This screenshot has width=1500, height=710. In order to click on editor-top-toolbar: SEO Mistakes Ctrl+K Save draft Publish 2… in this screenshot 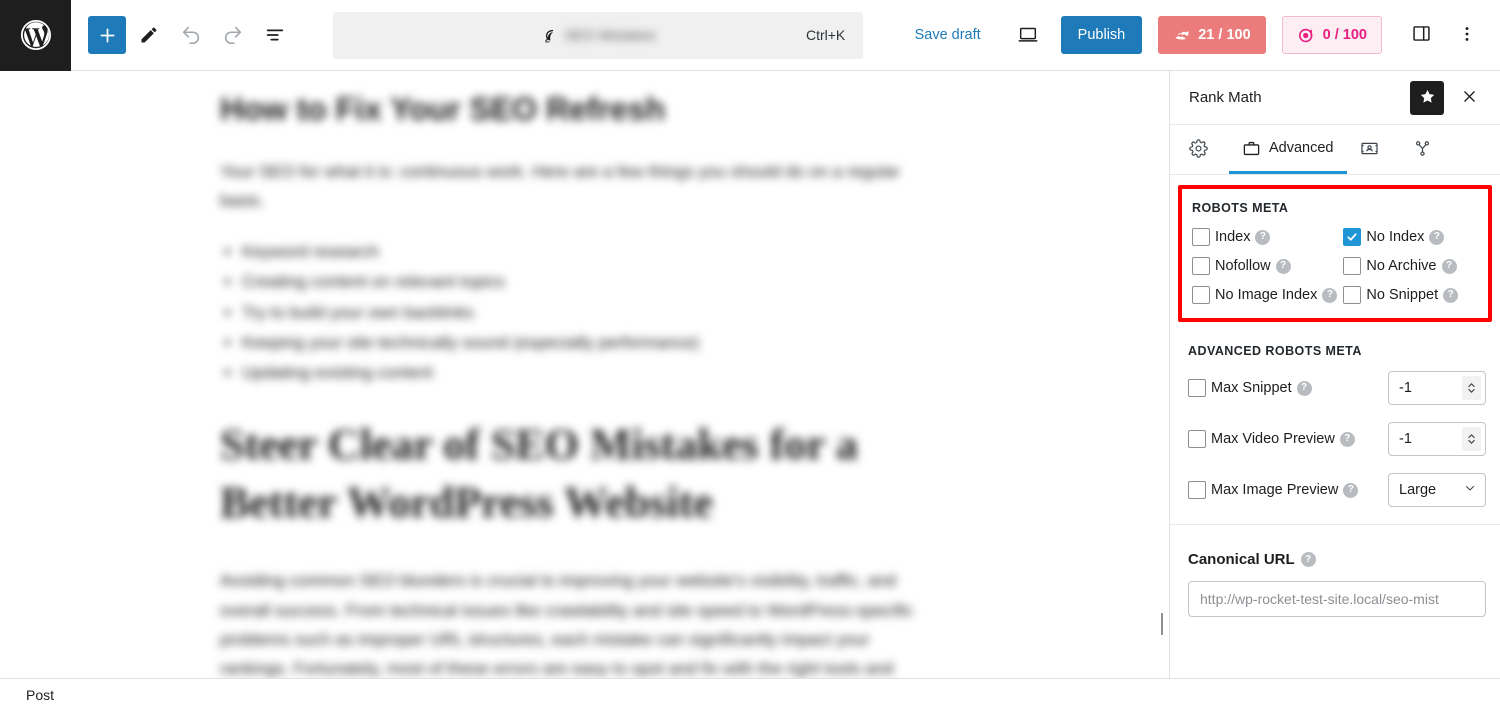, I will do `click(750, 35)`.